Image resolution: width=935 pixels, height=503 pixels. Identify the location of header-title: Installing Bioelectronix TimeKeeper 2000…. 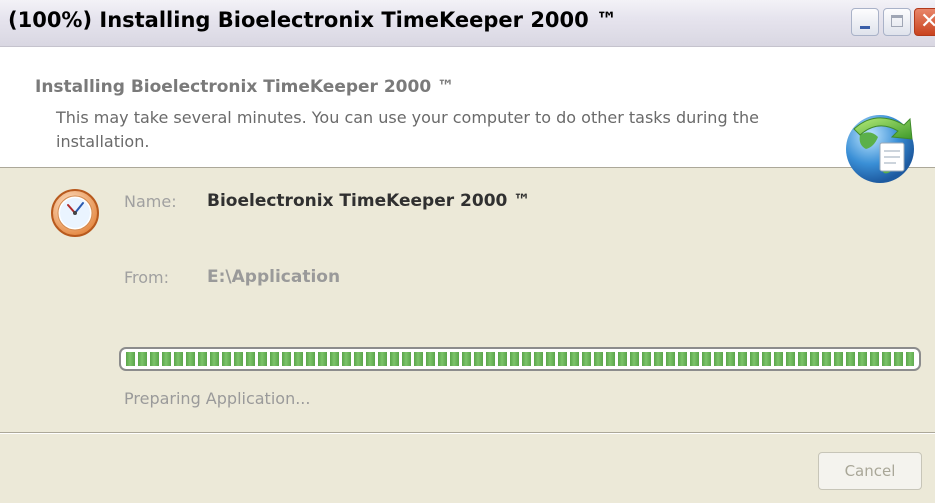
(245, 87).